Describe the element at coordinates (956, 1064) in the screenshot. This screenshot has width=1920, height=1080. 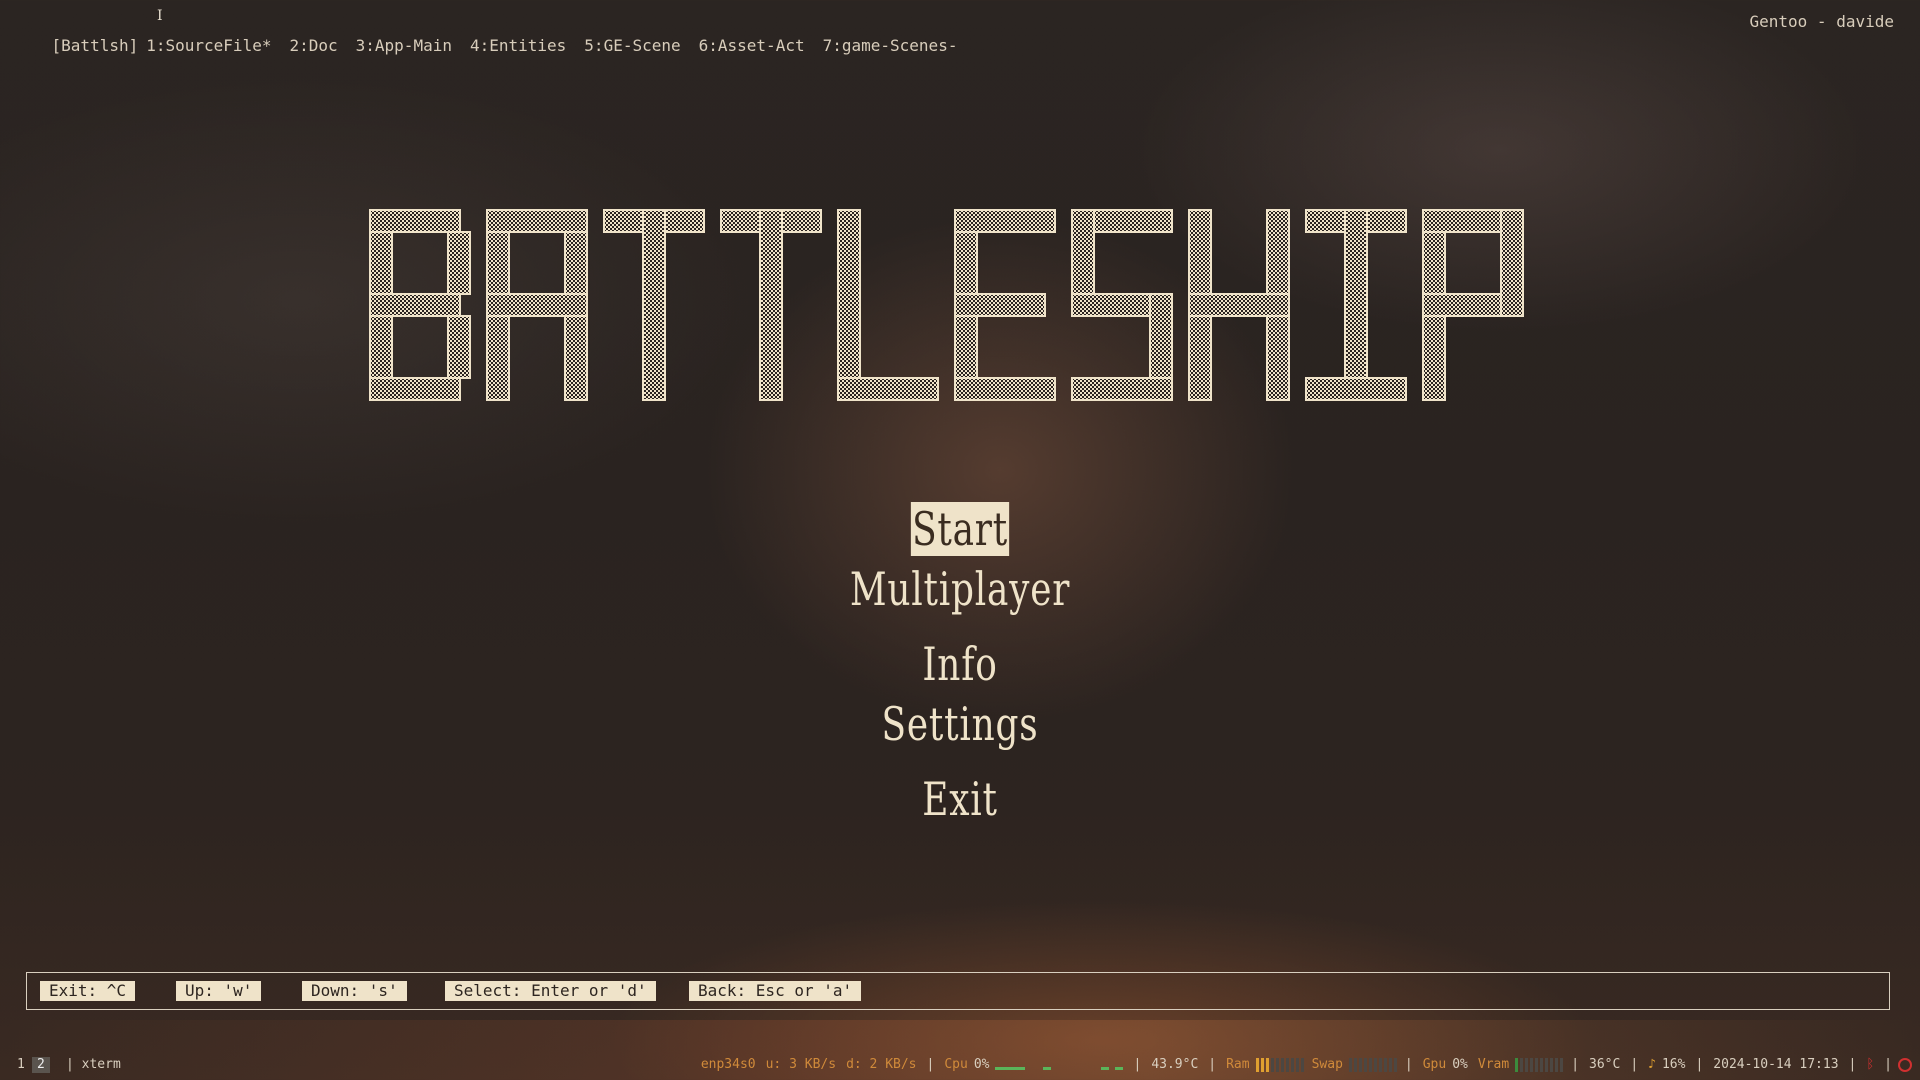
I see `cpu-label: Cpu` at that location.